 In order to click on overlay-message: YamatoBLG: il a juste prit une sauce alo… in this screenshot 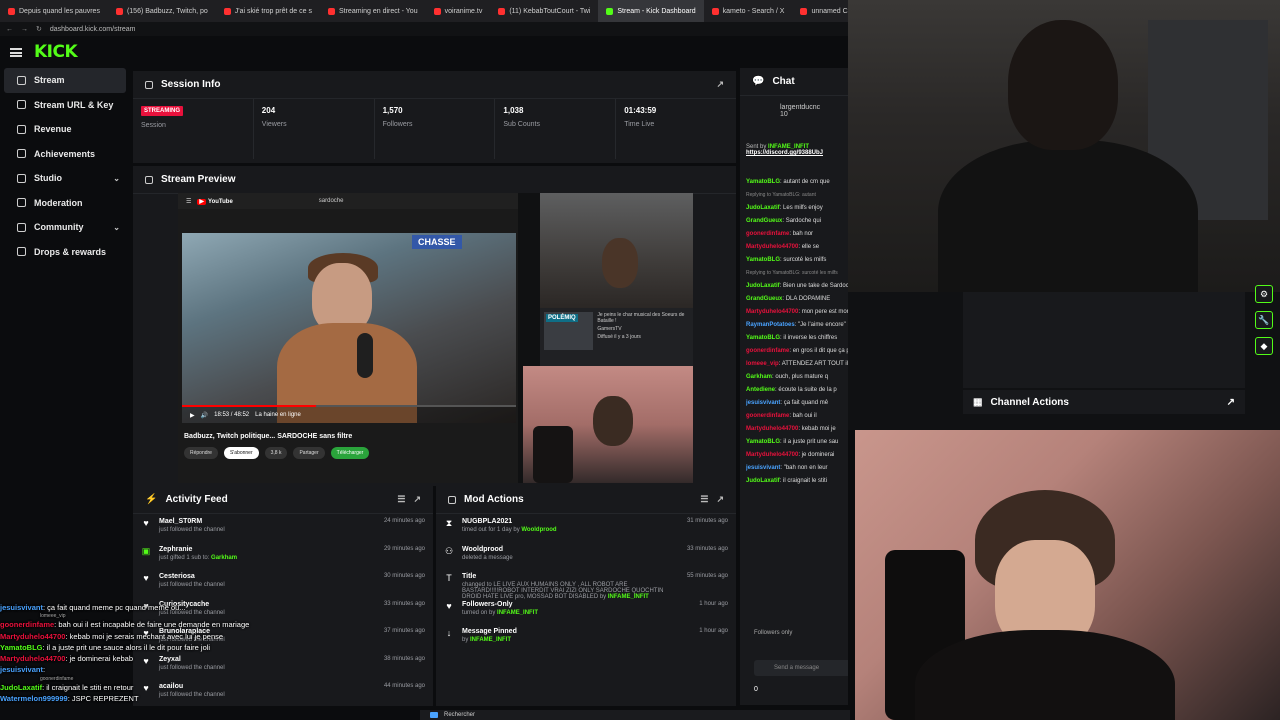, I will do `click(105, 647)`.